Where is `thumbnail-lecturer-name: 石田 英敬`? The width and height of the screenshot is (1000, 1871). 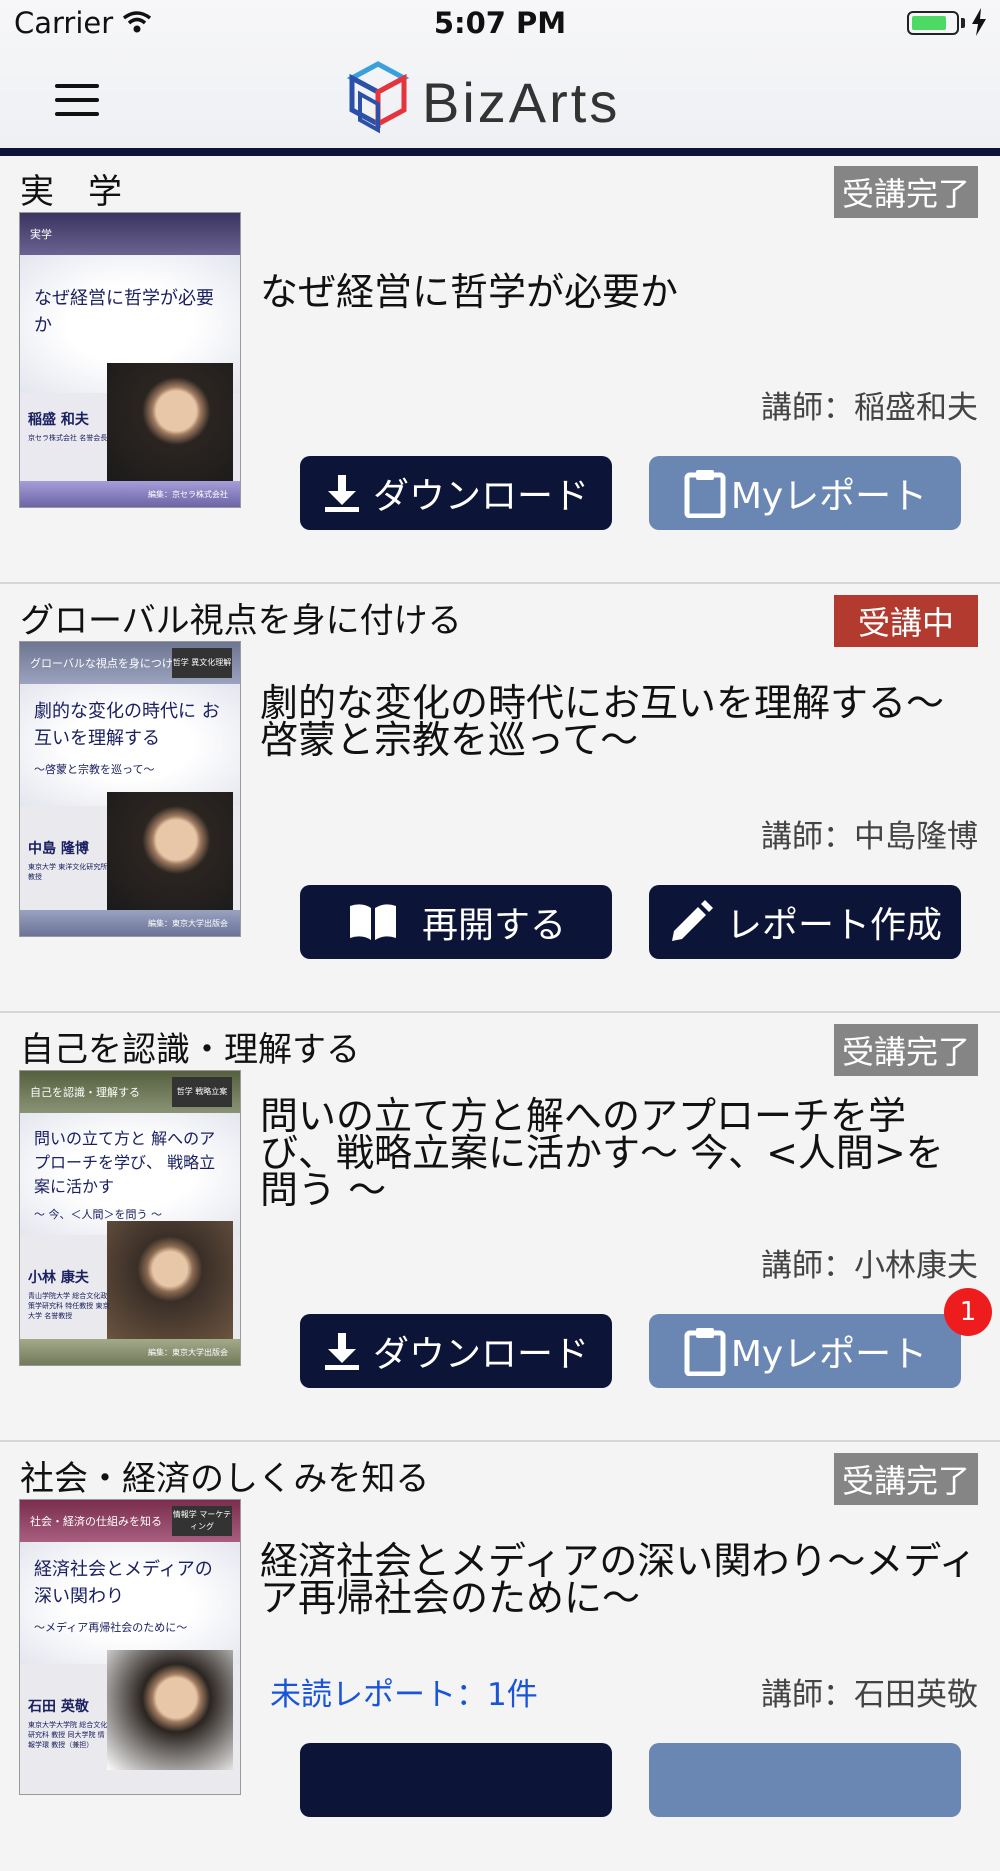 thumbnail-lecturer-name: 石田 英敬 is located at coordinates (58, 1707).